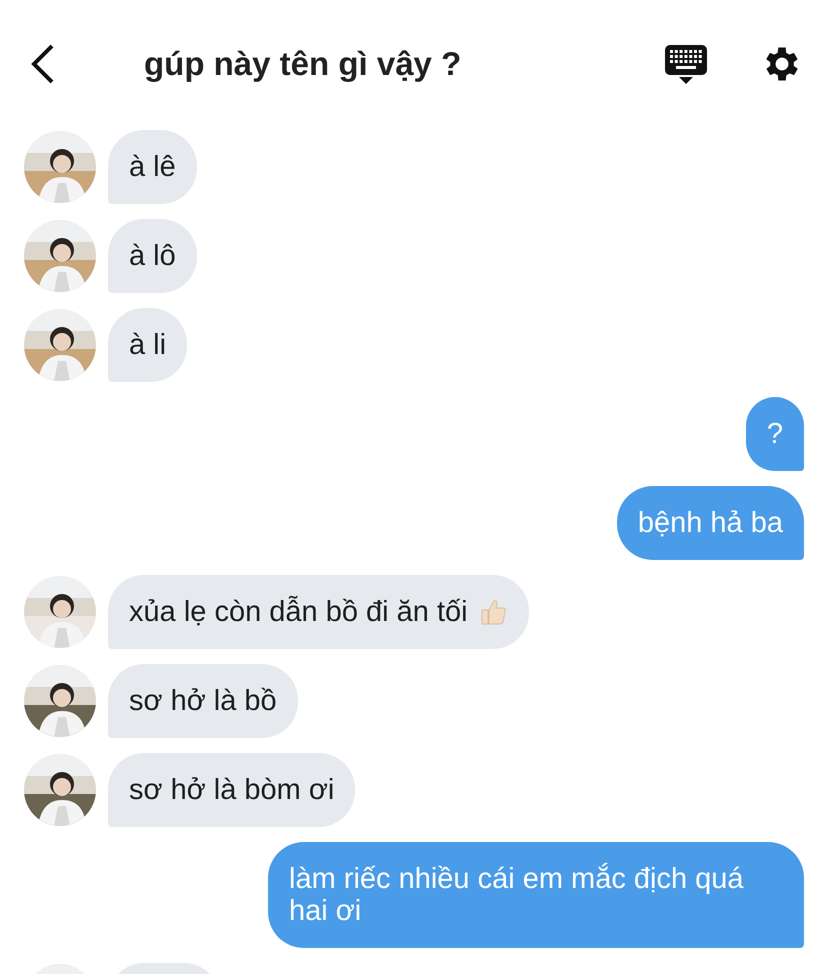  I want to click on sent-message: làm riếc nhiều cái em mắc địch quá hai ơi, so click(536, 895).